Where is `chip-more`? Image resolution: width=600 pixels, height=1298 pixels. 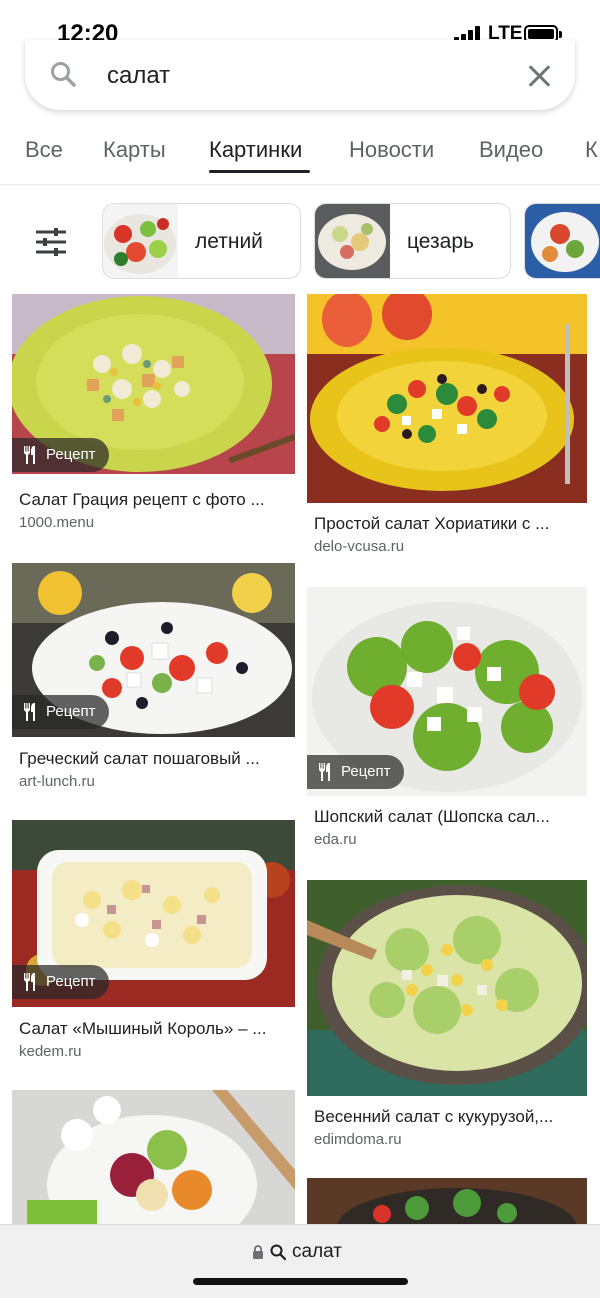
chip-more is located at coordinates (562, 241).